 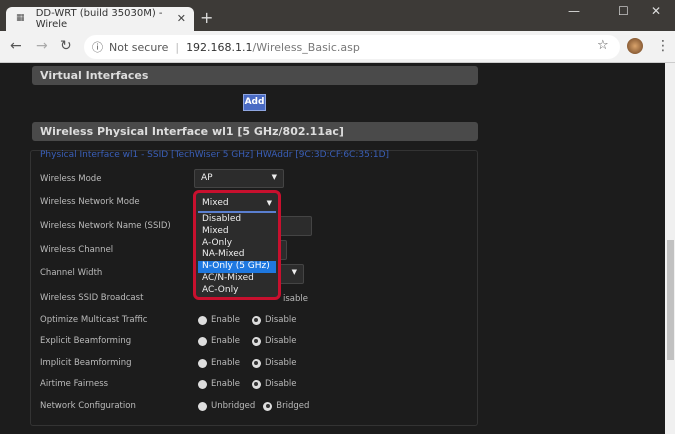 What do you see at coordinates (92, 298) in the screenshot?
I see `ssid-broadcast-label: Wireless SSID Broadcast` at bounding box center [92, 298].